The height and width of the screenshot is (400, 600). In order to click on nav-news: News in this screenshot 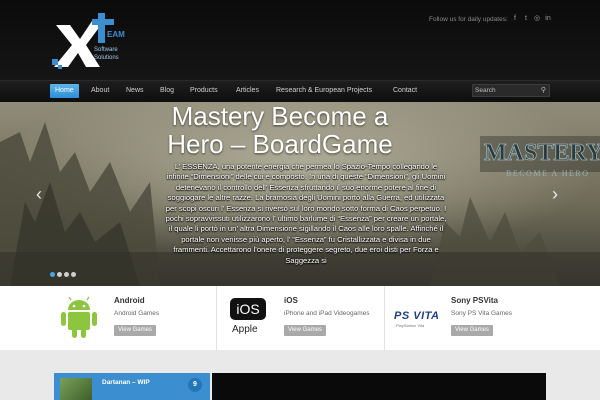, I will do `click(135, 91)`.